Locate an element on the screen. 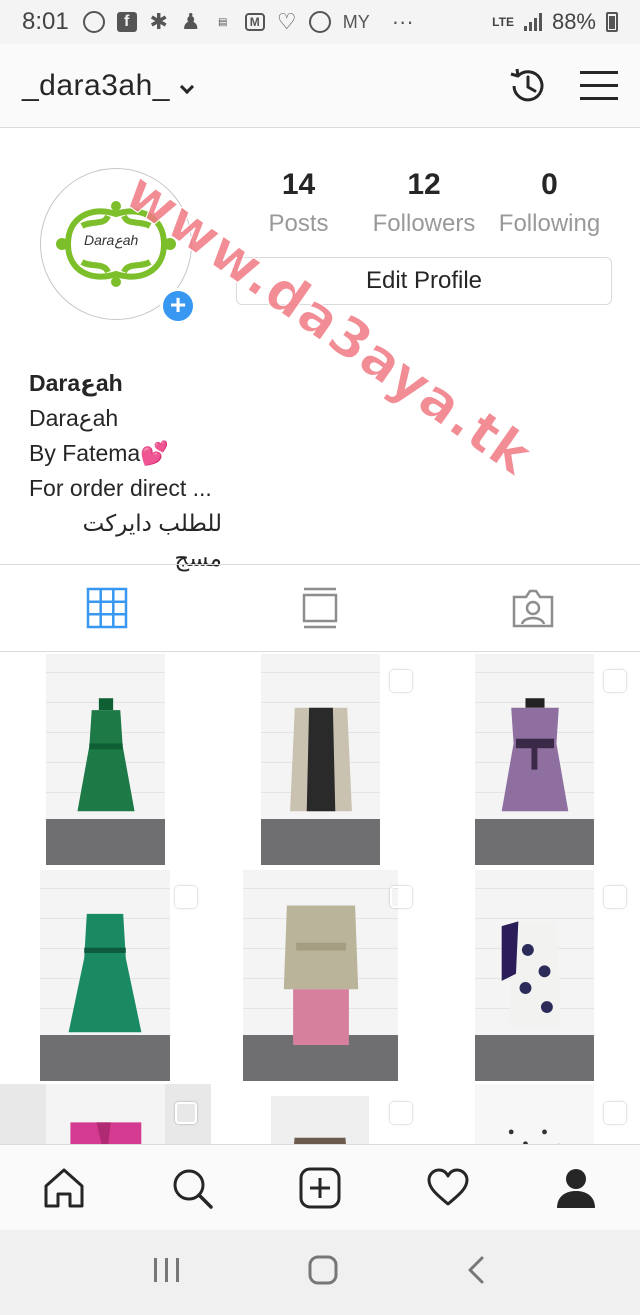 The image size is (640, 1315). tab-feed is located at coordinates (319, 608).